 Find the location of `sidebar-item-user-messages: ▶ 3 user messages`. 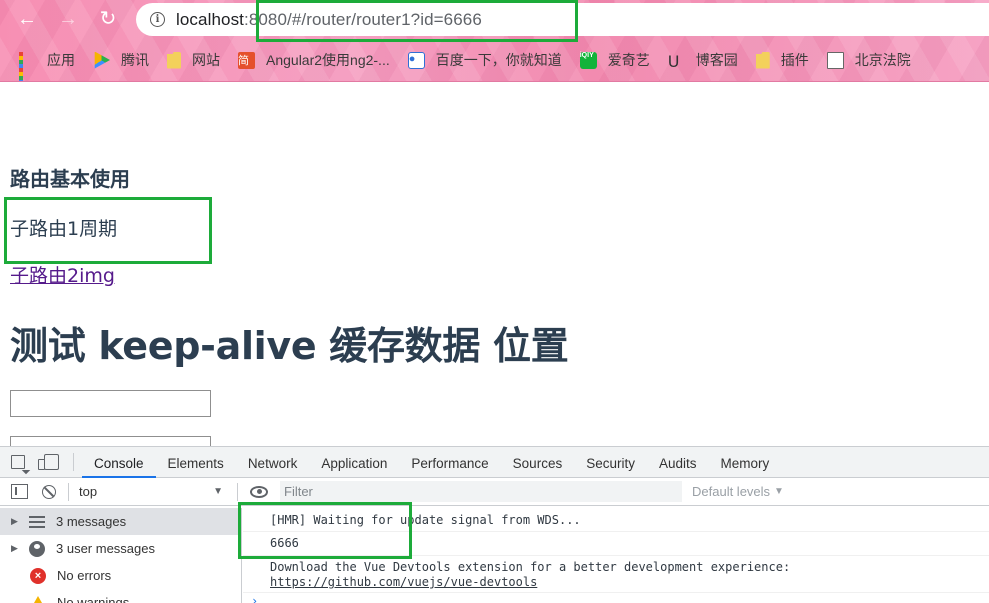

sidebar-item-user-messages: ▶ 3 user messages is located at coordinates (120, 548).